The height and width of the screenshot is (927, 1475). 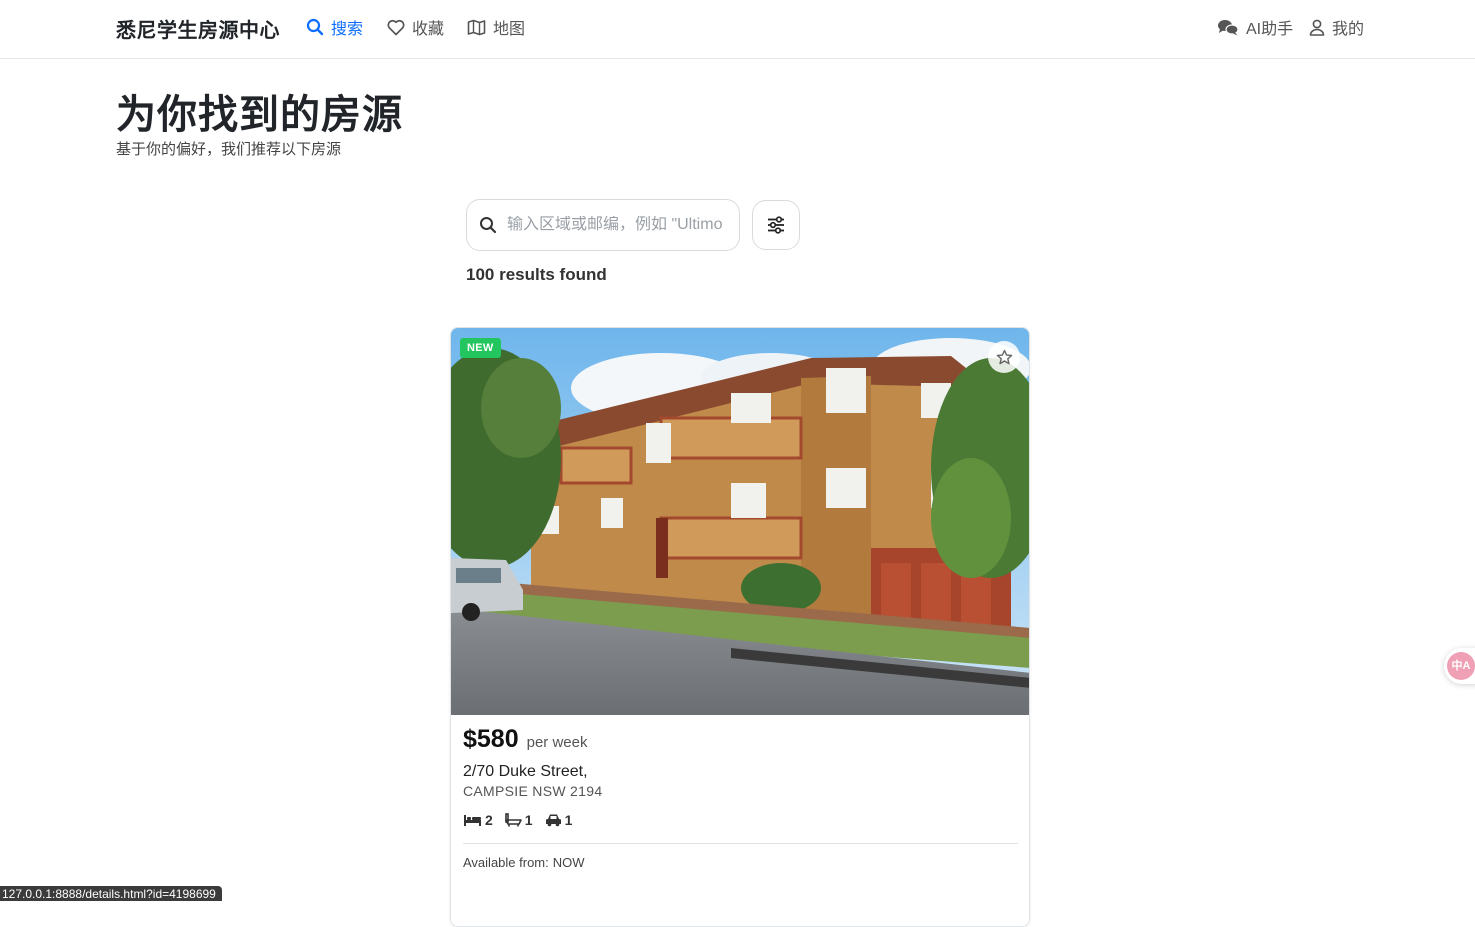 I want to click on available-label: Available from:, so click(x=506, y=862).